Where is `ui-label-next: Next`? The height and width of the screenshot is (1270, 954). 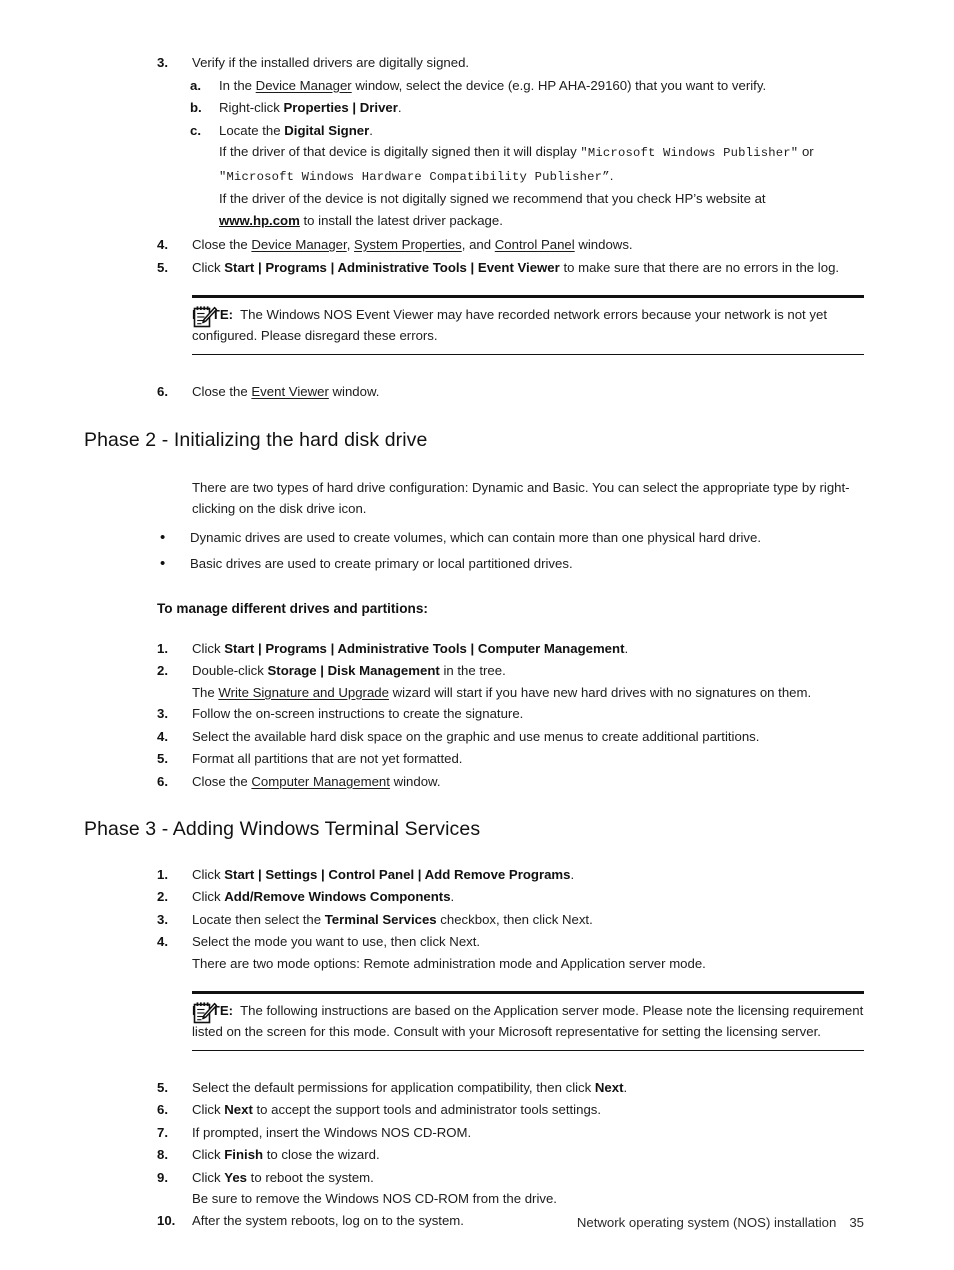 ui-label-next: Next is located at coordinates (609, 1087).